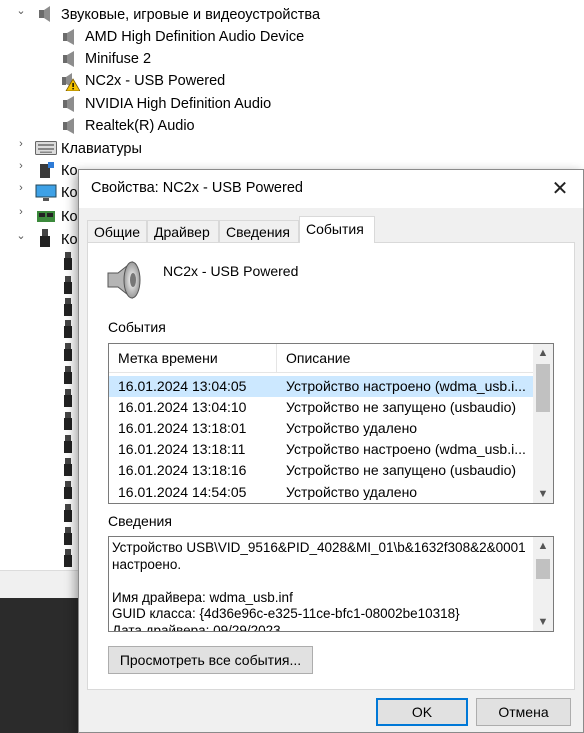 Image resolution: width=584 pixels, height=733 pixels. Describe the element at coordinates (182, 470) in the screenshot. I see `event-time: 16.01.2024 13:18:16` at that location.